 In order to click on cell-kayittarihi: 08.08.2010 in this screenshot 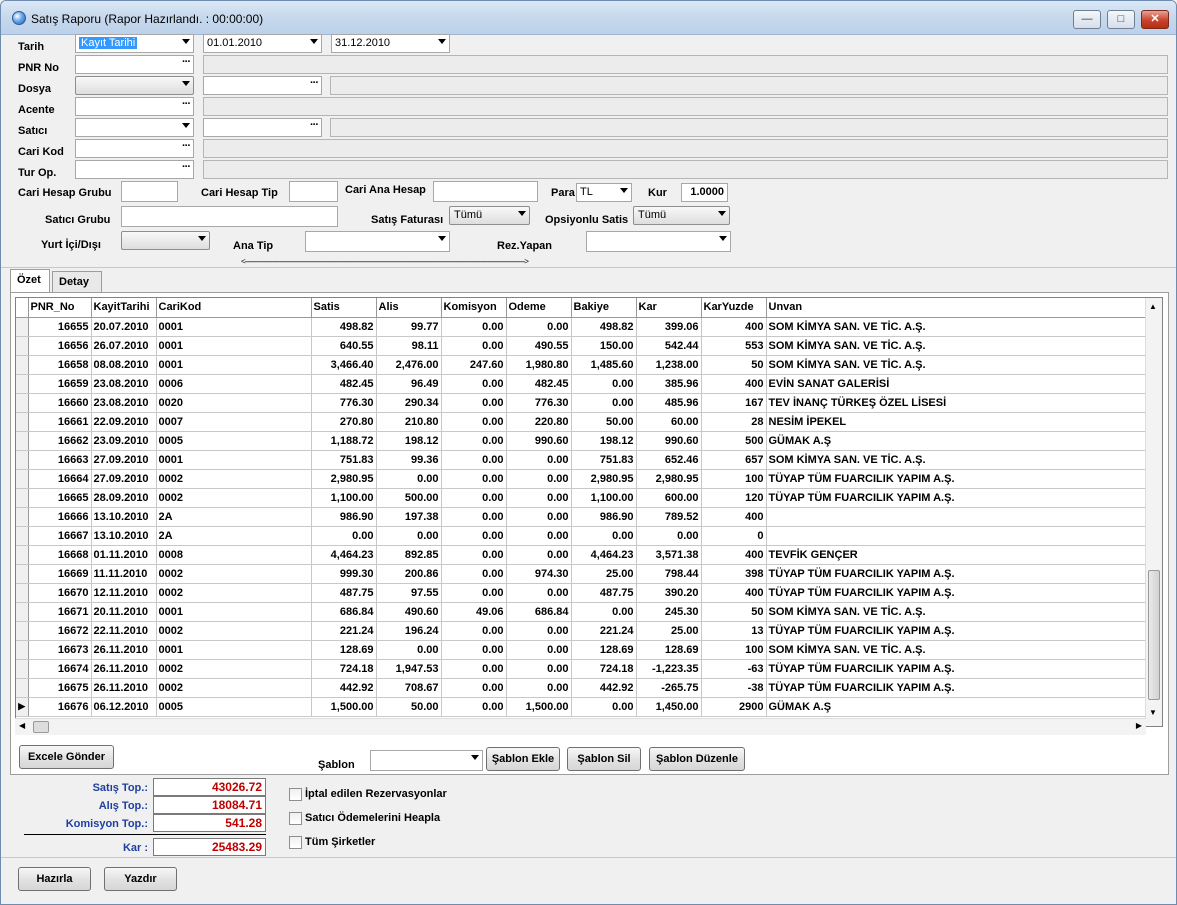, I will do `click(124, 365)`.